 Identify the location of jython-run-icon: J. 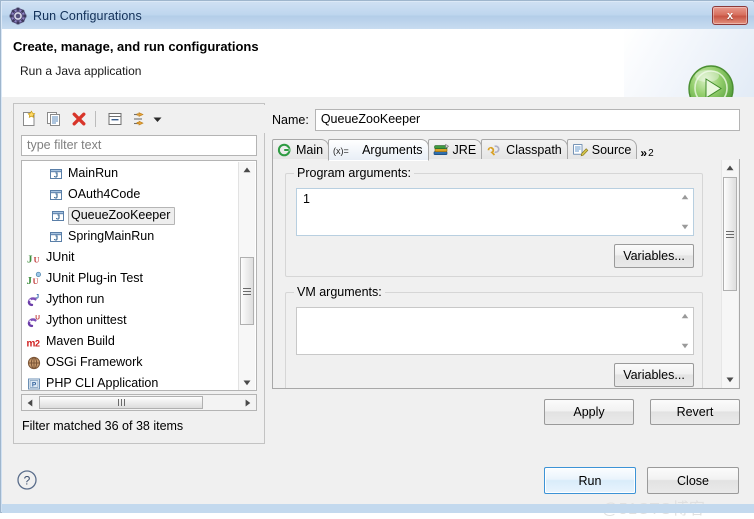
(34, 300).